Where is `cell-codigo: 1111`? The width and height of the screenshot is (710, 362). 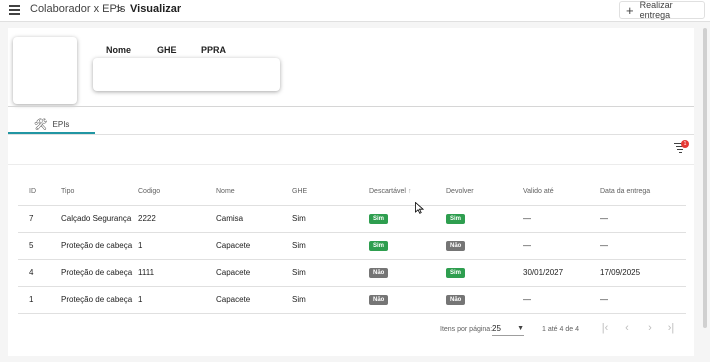
cell-codigo: 1111 is located at coordinates (177, 273).